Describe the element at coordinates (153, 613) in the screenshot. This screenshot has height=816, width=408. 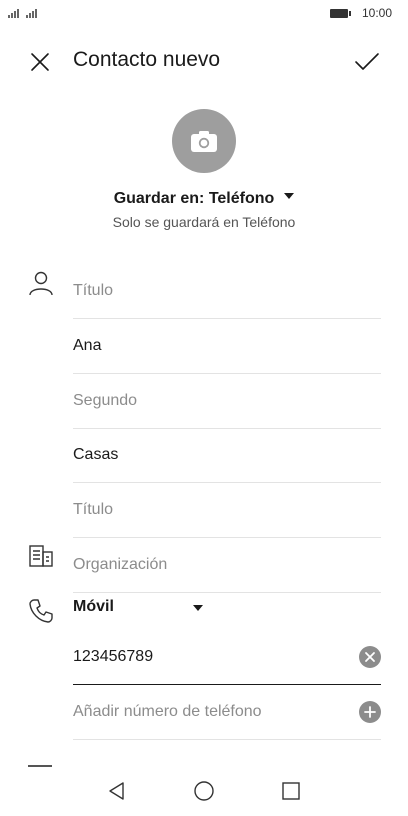
I see `phone-type-select: Móvil` at that location.